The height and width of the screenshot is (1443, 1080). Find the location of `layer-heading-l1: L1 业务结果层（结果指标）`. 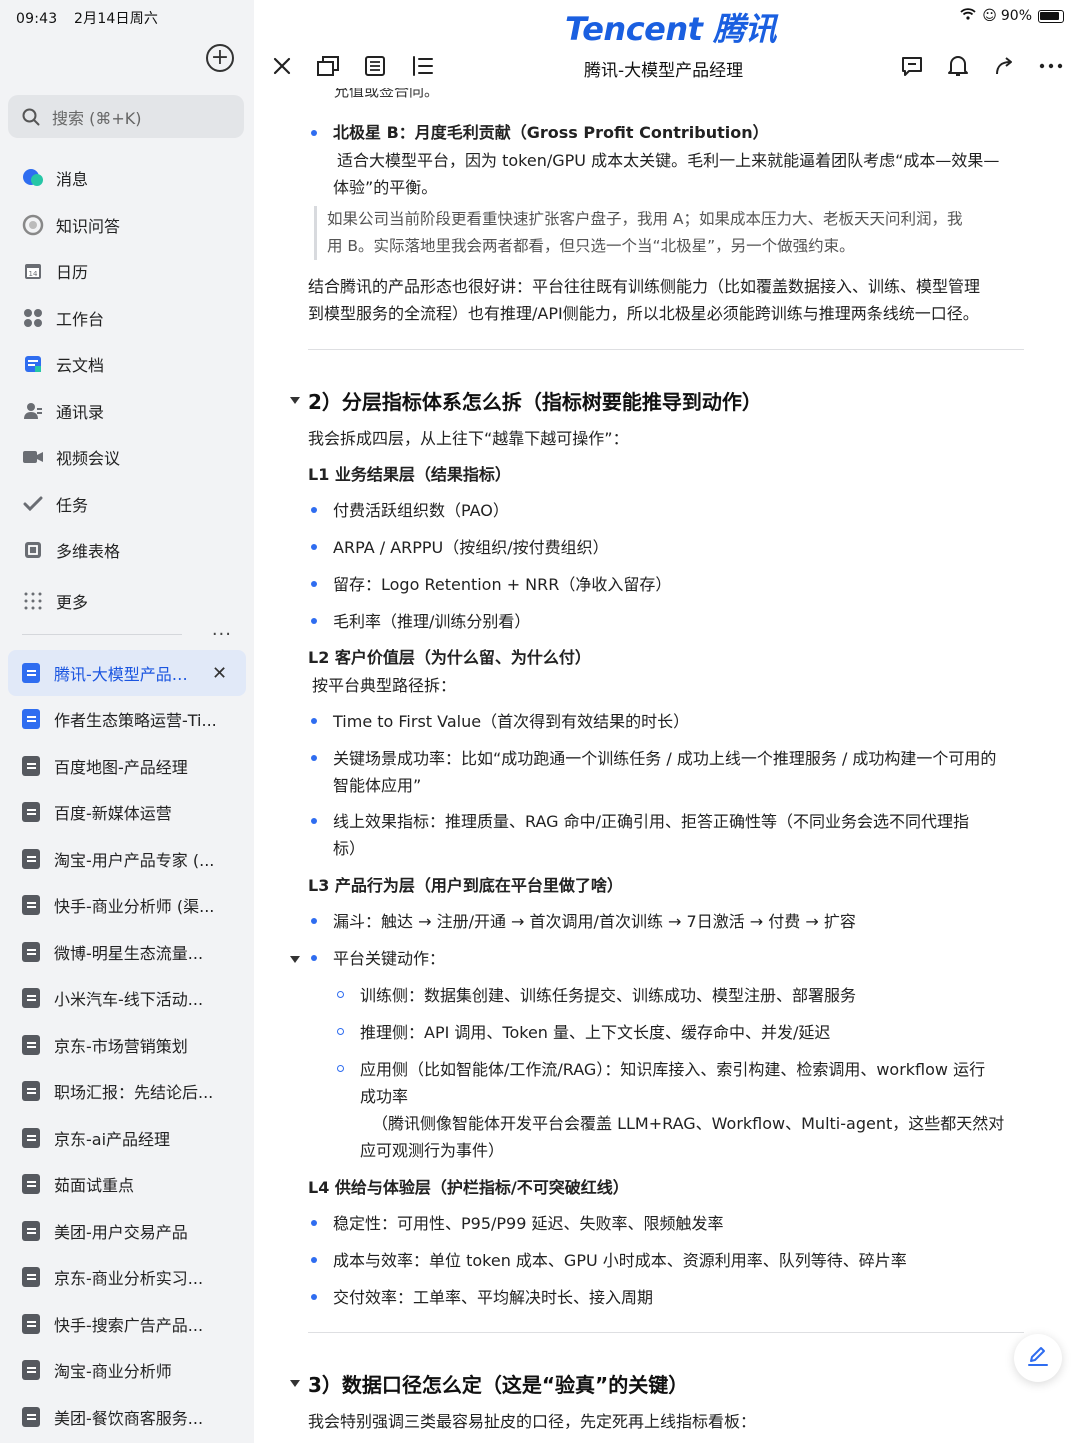

layer-heading-l1: L1 业务结果层（结果指标） is located at coordinates (409, 474).